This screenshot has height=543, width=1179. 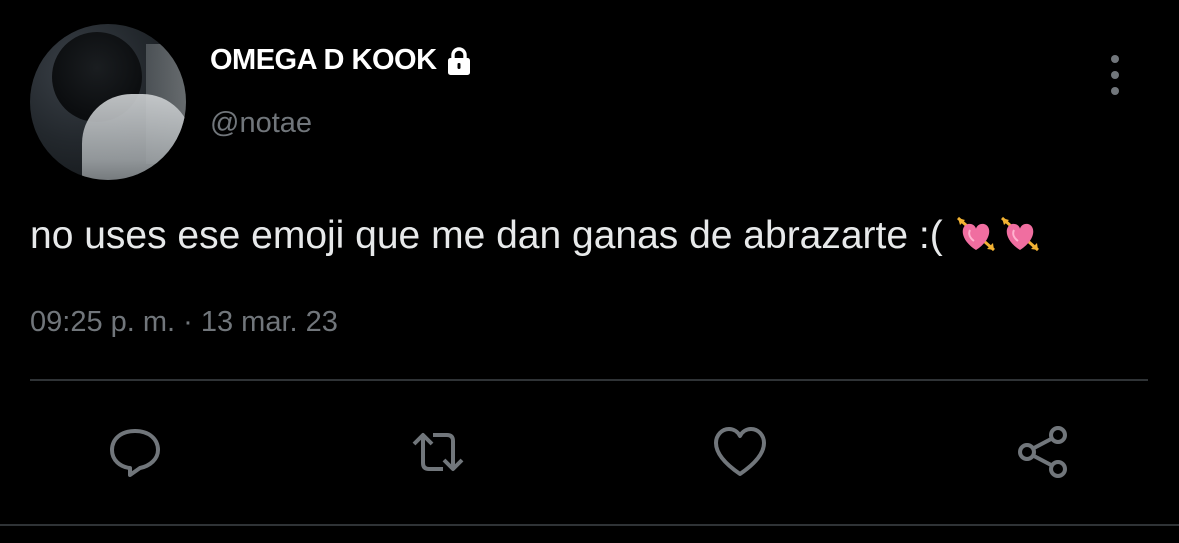 I want to click on author-name-row: OMEGA D KOOK, so click(x=342, y=60).